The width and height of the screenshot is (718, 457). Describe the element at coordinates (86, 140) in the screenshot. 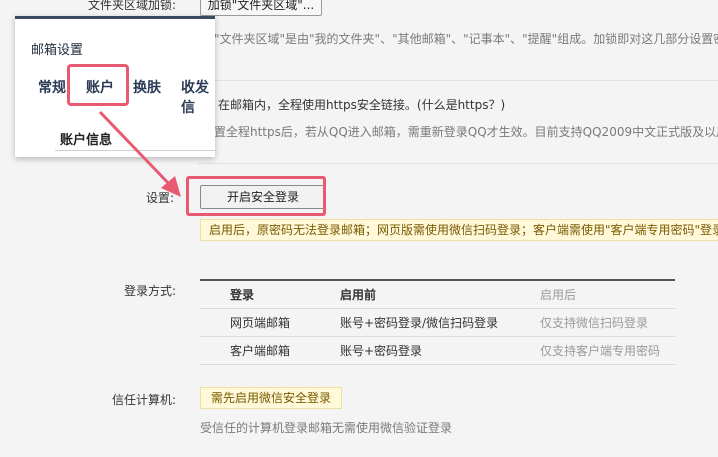

I see `account-info-heading: 账户信息` at that location.